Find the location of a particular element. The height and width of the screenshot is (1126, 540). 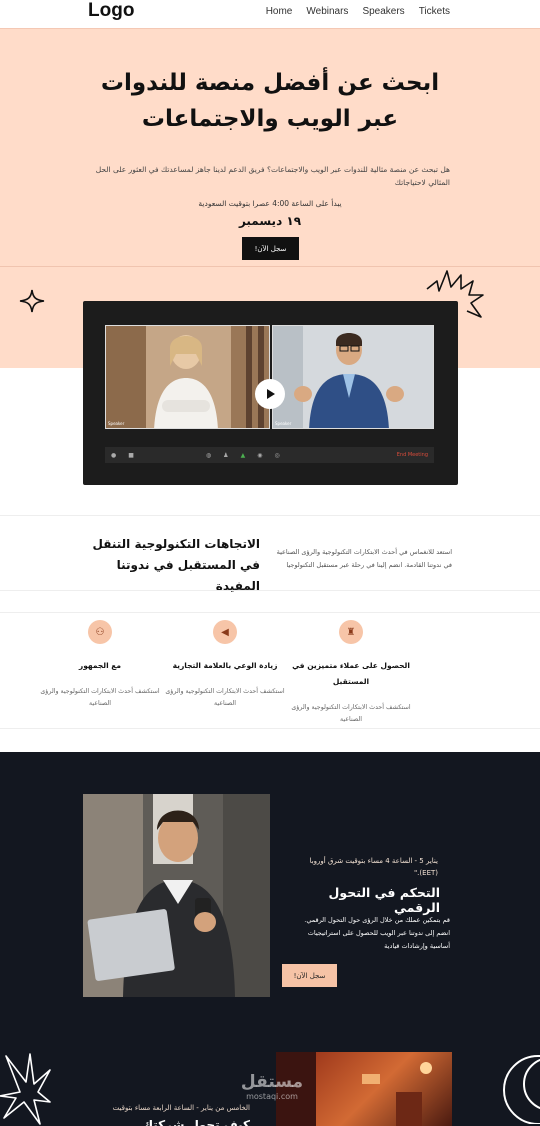

businessman-photo is located at coordinates (176, 895).